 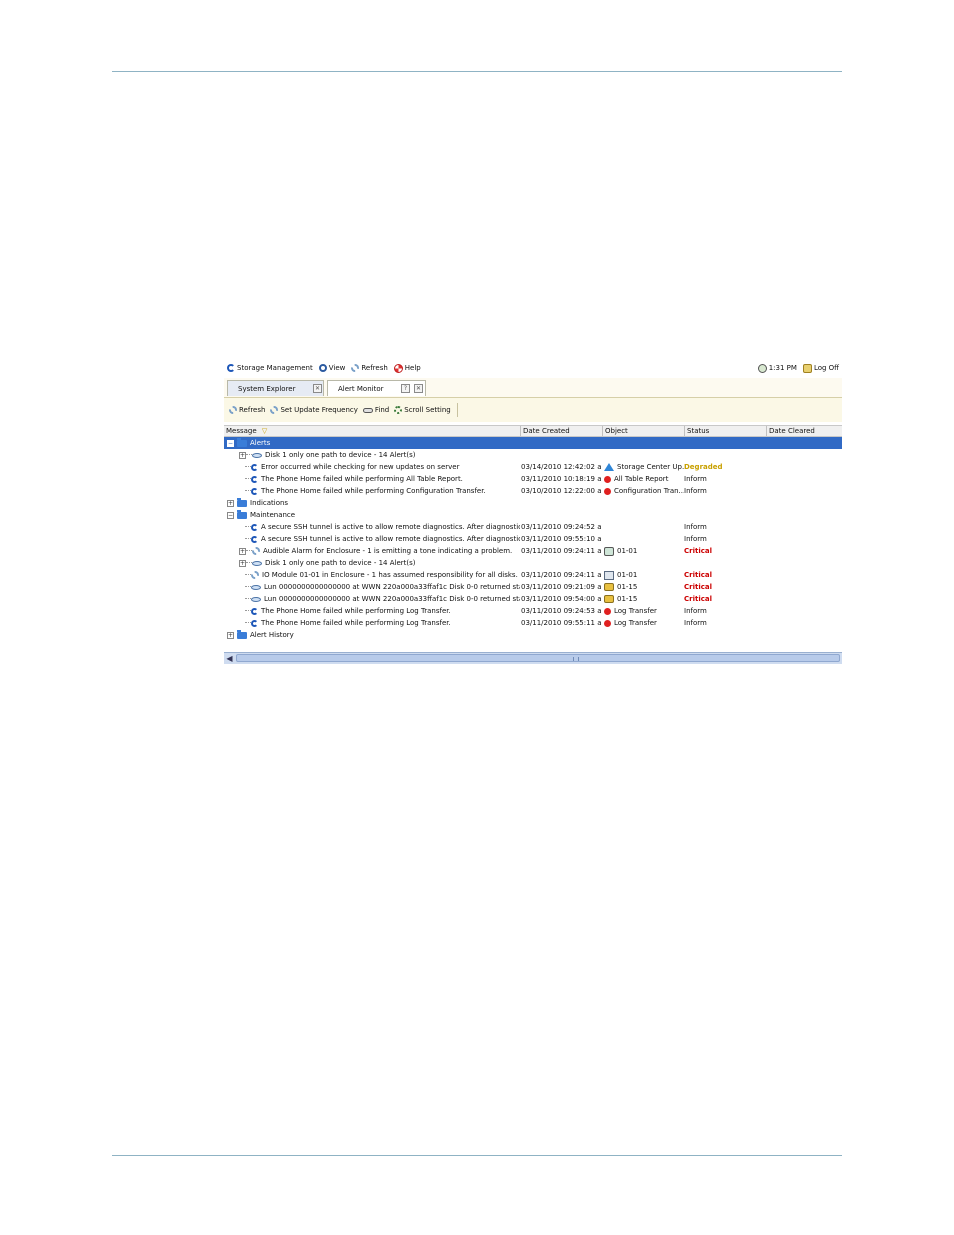 What do you see at coordinates (533, 503) in the screenshot?
I see `table-row: + Indications` at bounding box center [533, 503].